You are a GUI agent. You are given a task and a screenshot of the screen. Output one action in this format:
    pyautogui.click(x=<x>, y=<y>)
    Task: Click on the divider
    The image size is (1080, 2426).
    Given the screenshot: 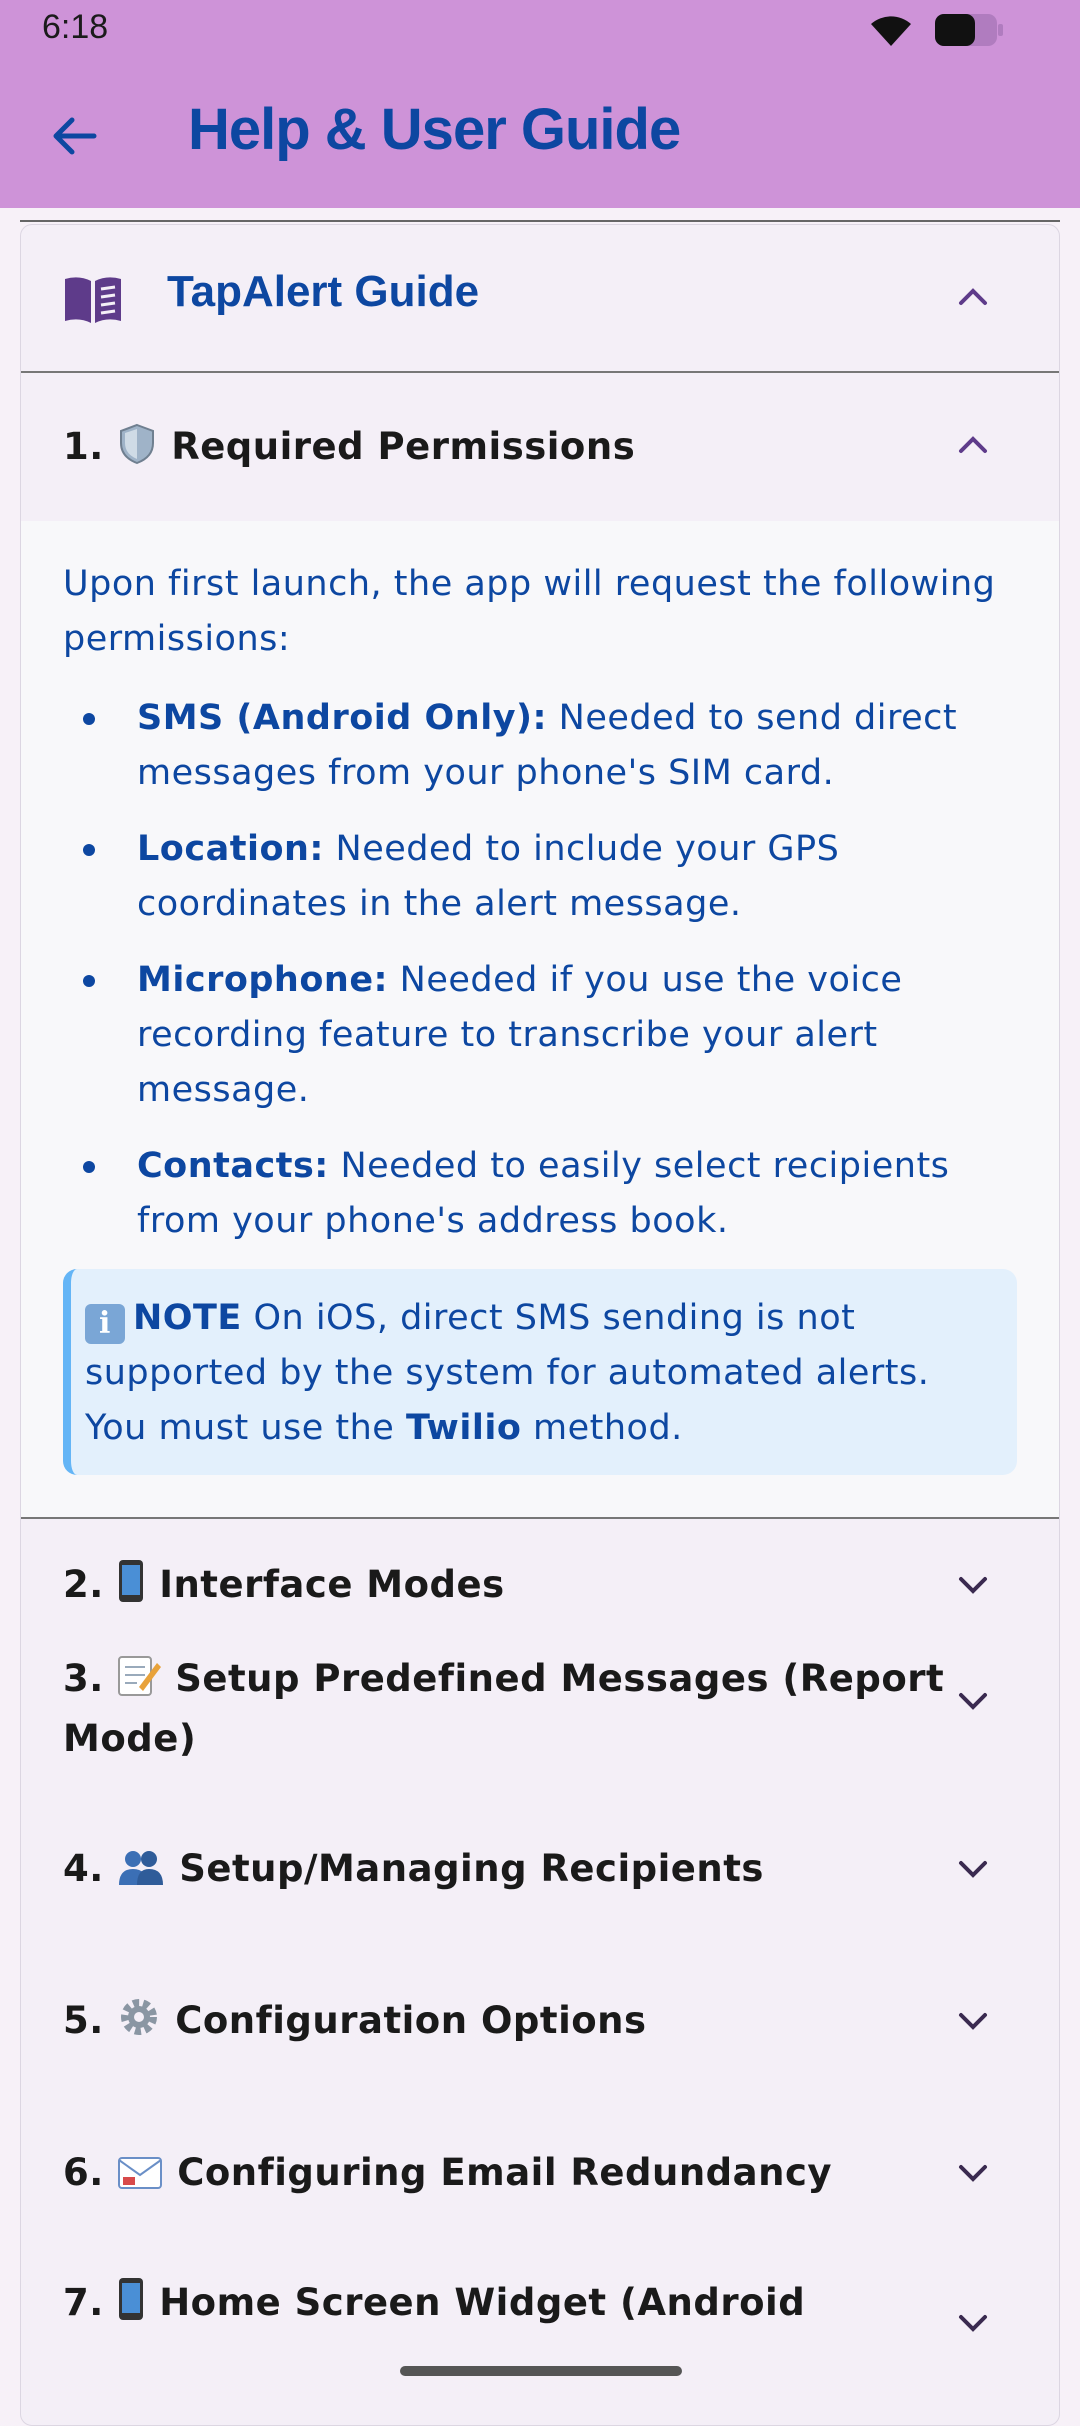 What is the action you would take?
    pyautogui.click(x=540, y=221)
    